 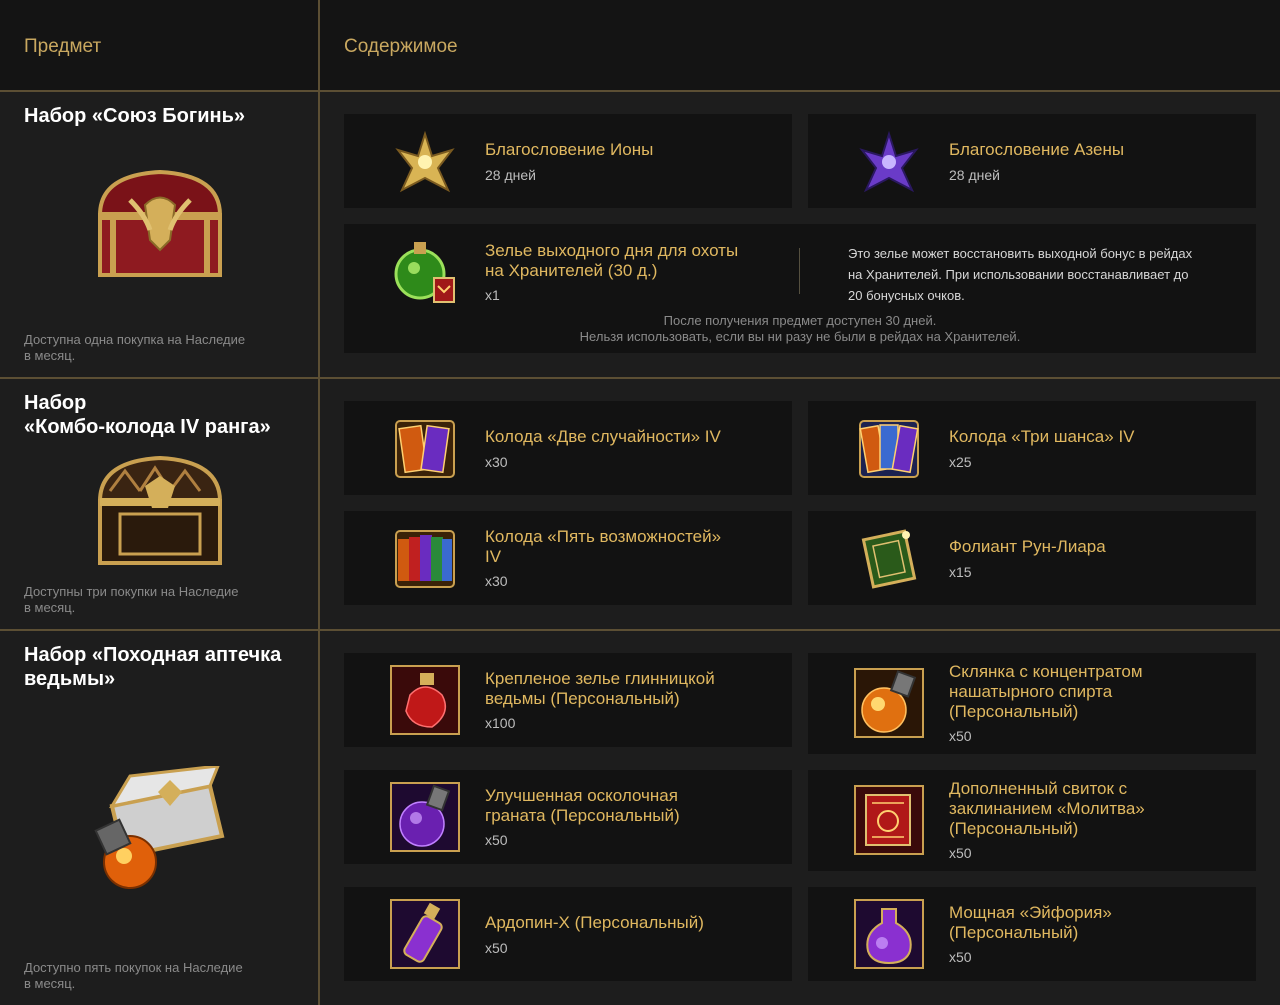 I want to click on column-divider, so click(x=319, y=502).